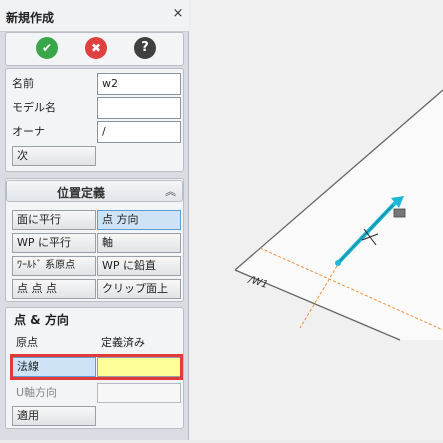 This screenshot has height=443, width=443. Describe the element at coordinates (139, 84) in the screenshot. I see `name-field: w2` at that location.